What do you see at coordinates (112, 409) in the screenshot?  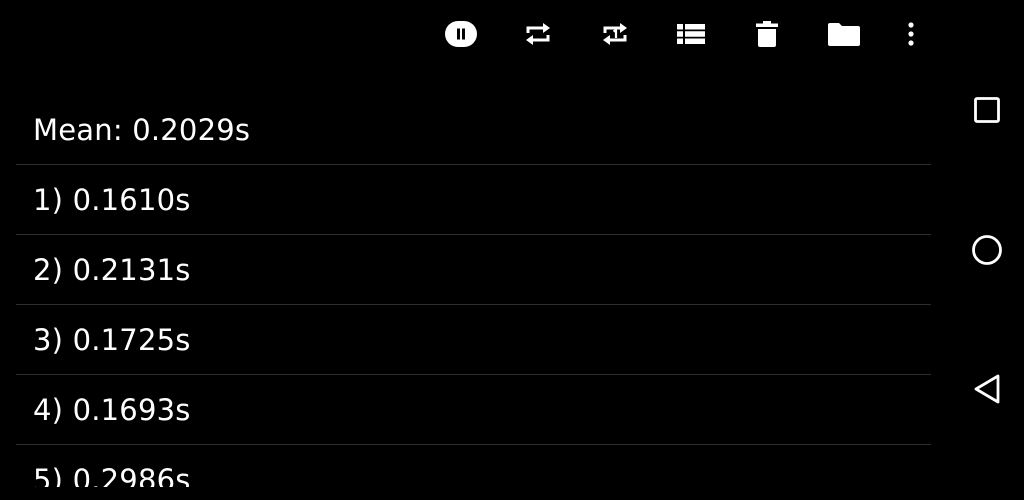 I see `lap-label: 4) 0.1693s` at bounding box center [112, 409].